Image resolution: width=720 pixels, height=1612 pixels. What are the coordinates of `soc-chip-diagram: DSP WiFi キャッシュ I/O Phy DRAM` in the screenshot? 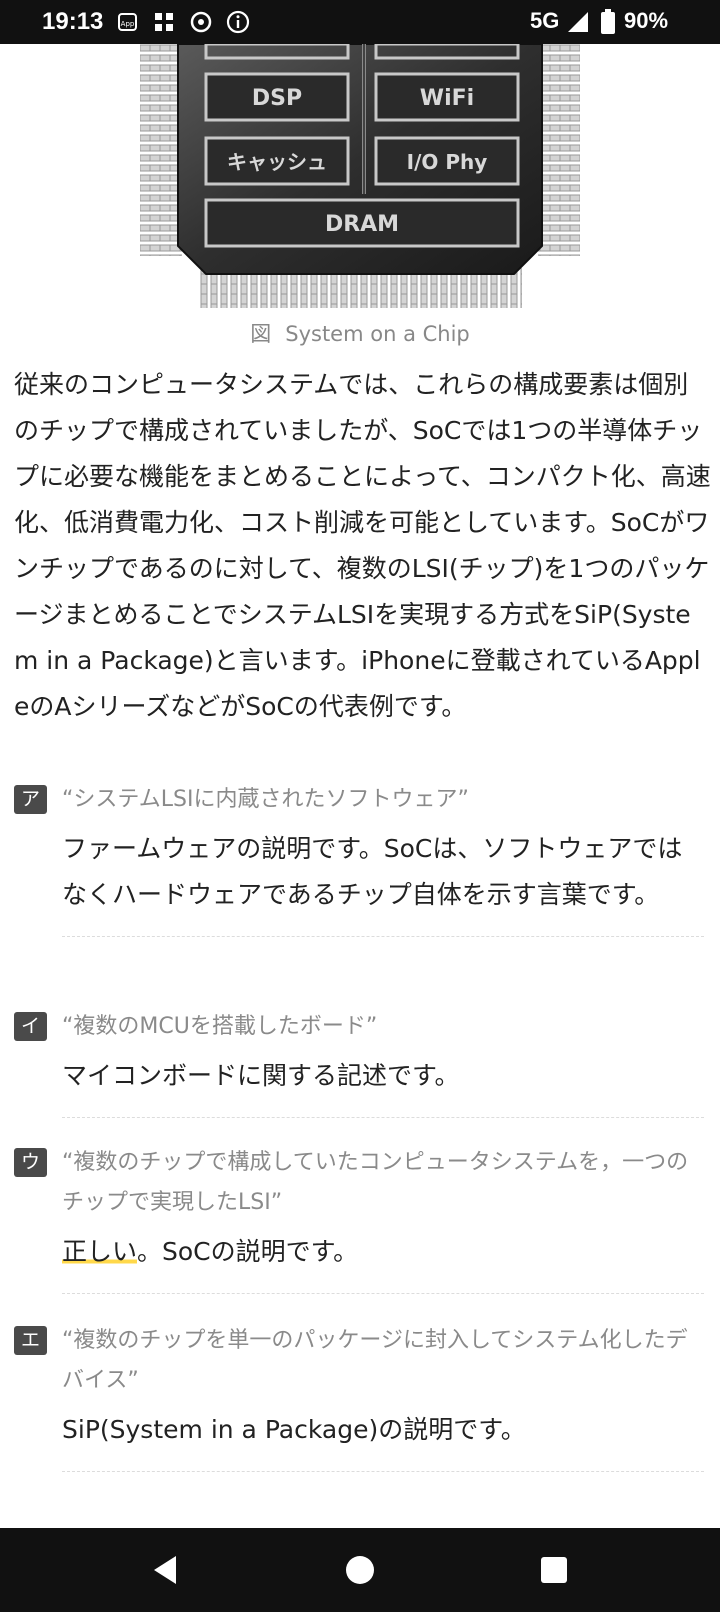 It's located at (360, 176).